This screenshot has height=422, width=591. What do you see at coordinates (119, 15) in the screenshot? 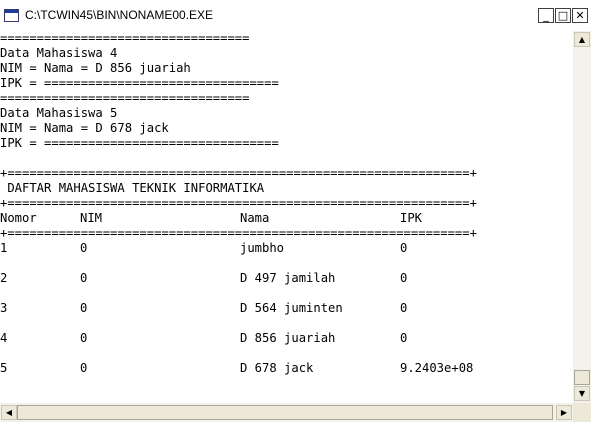
I see `window-title: C:\TCWIN45\BIN\NONAME00.EXE` at bounding box center [119, 15].